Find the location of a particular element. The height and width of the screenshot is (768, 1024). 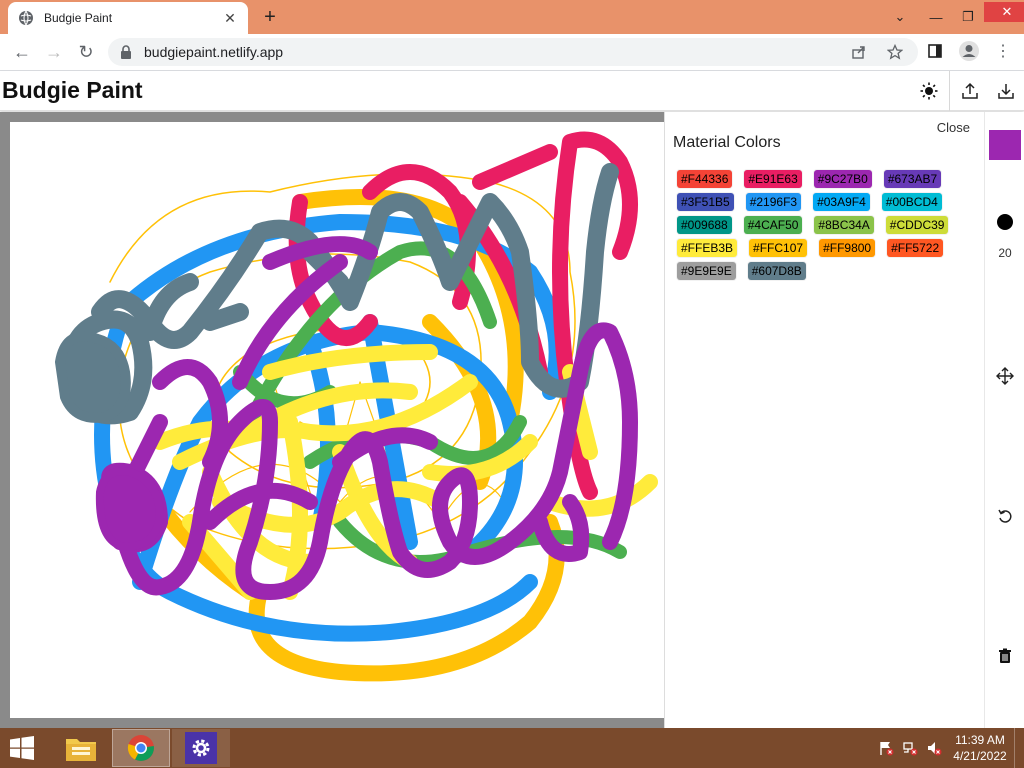

restore-button: ❐ is located at coordinates (968, 17).